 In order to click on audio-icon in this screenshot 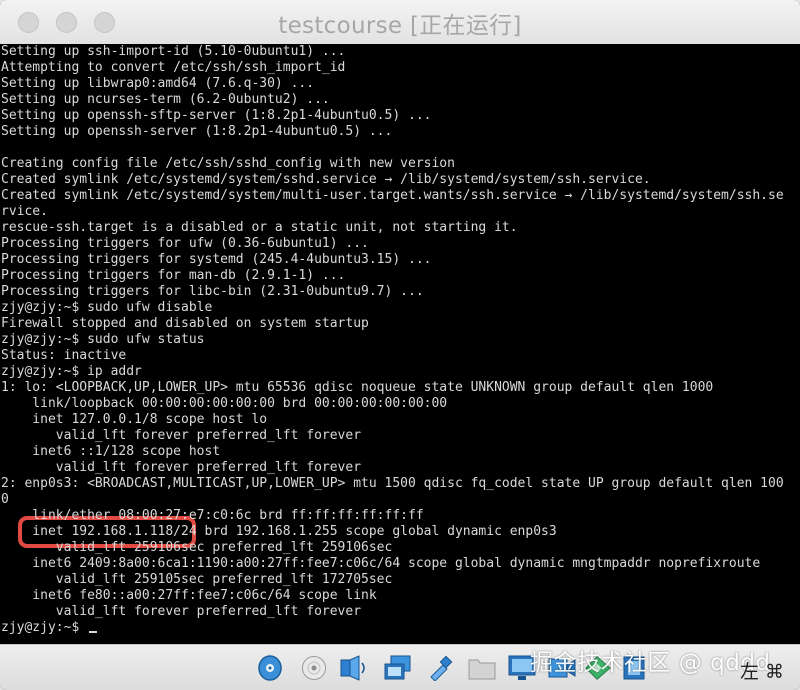, I will do `click(354, 668)`.